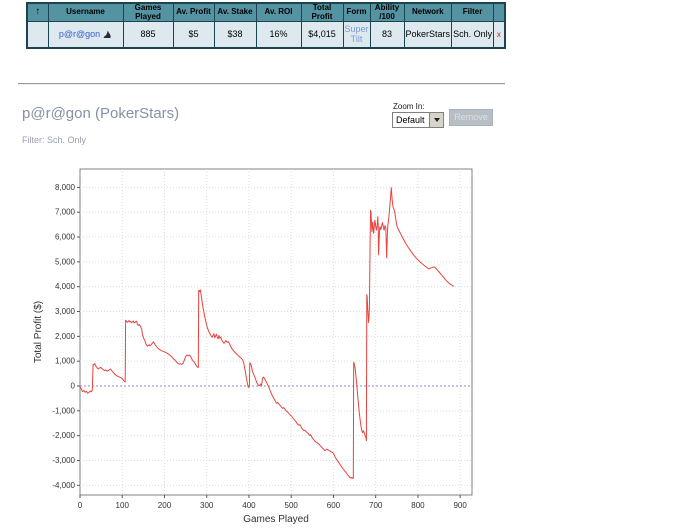 This screenshot has height=529, width=700. What do you see at coordinates (460, 505) in the screenshot?
I see `svg-text: 900` at bounding box center [460, 505].